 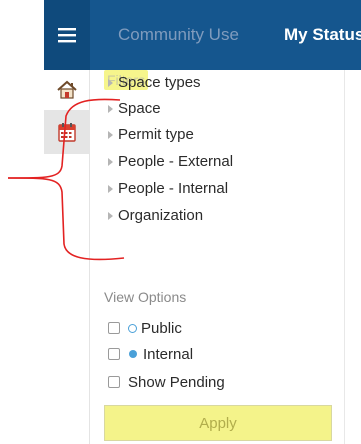 I want to click on filter-label: People - External, so click(x=176, y=161).